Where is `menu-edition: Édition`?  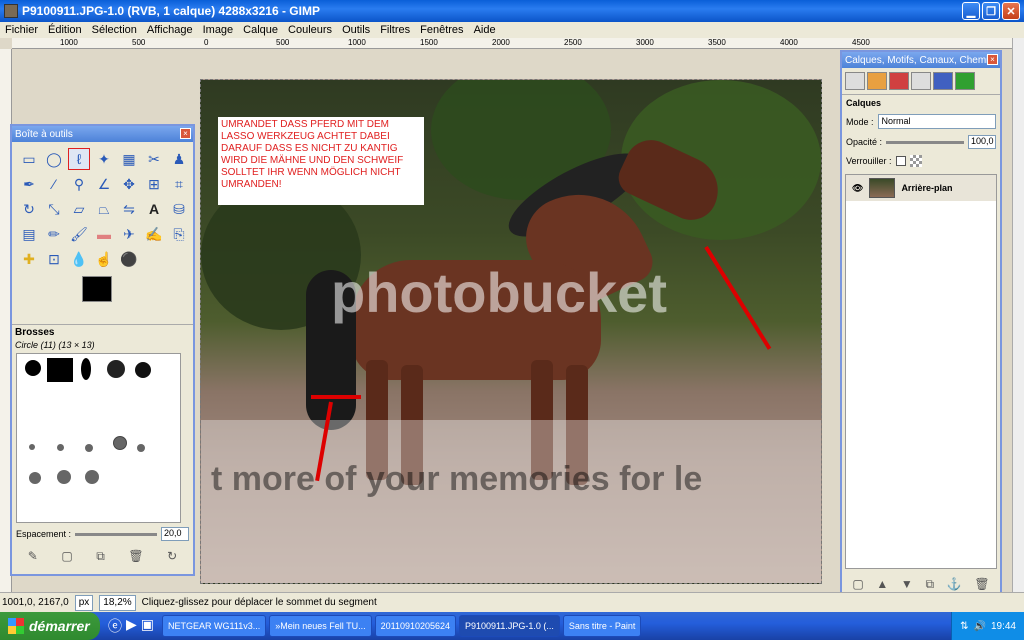 menu-edition: Édition is located at coordinates (65, 30).